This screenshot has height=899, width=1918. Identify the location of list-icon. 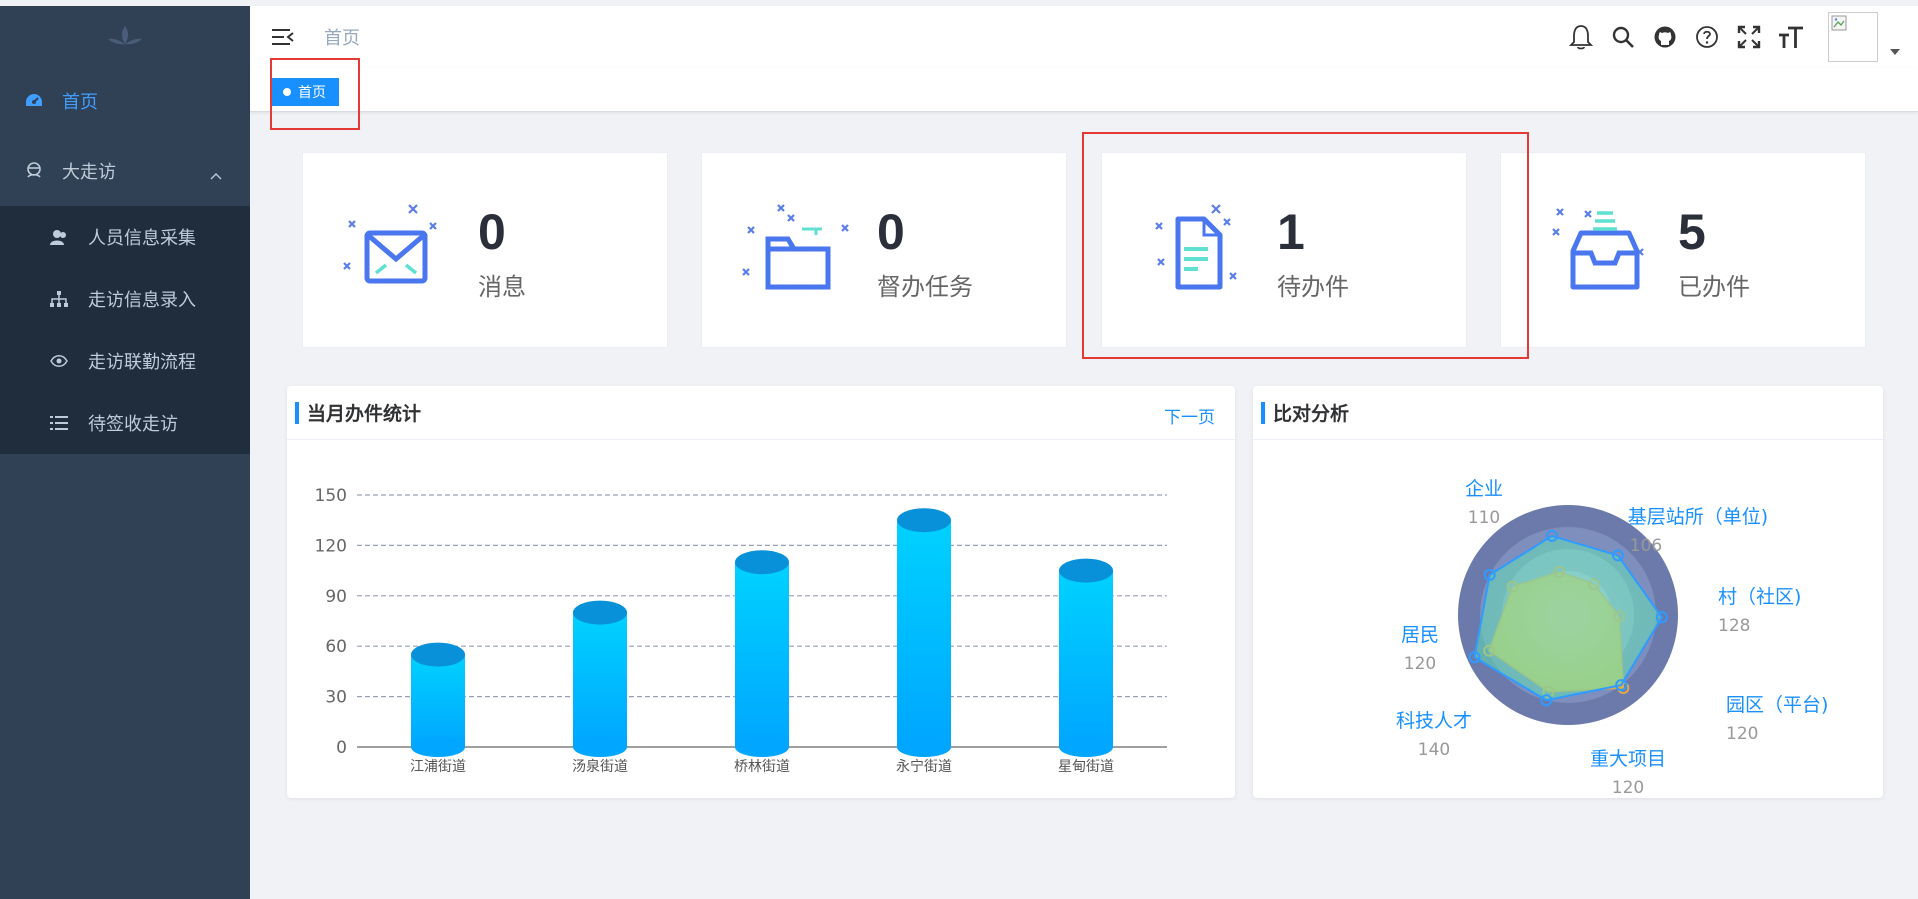
(59, 423).